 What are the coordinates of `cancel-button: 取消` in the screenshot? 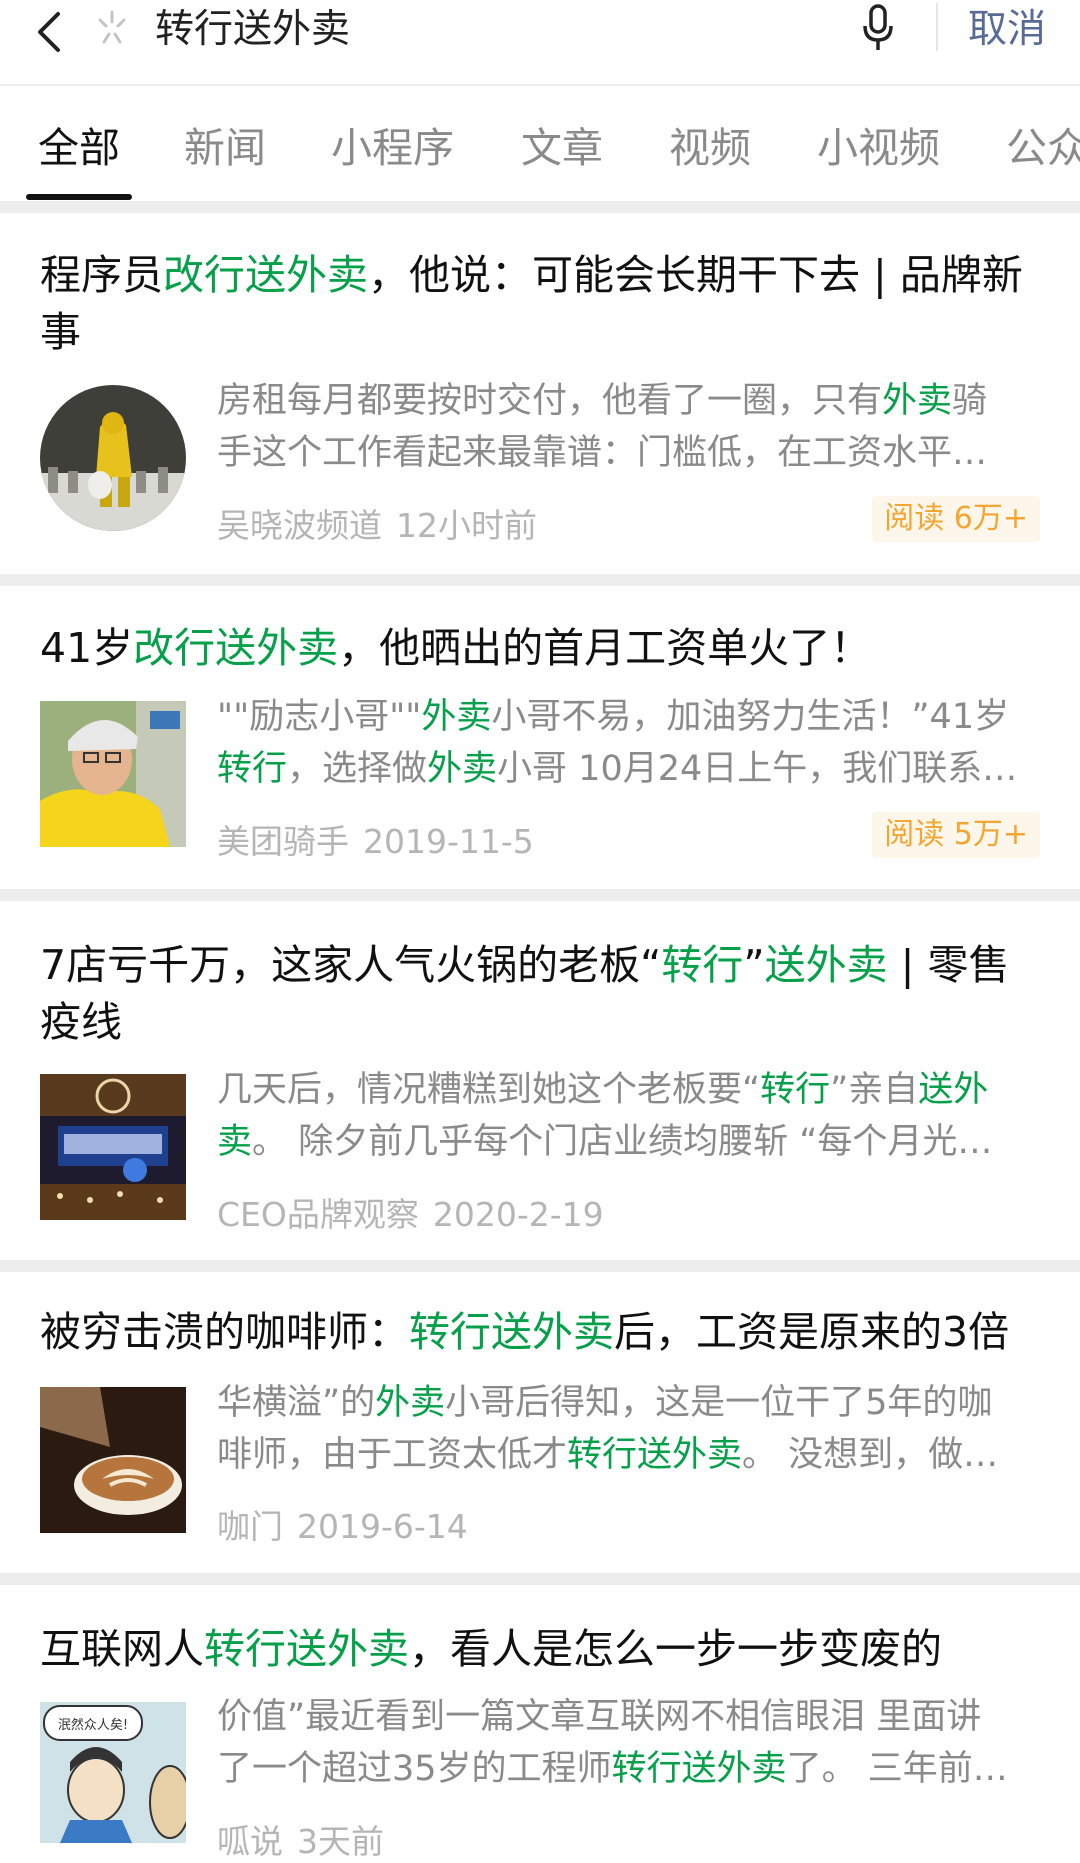 It's located at (1007, 30).